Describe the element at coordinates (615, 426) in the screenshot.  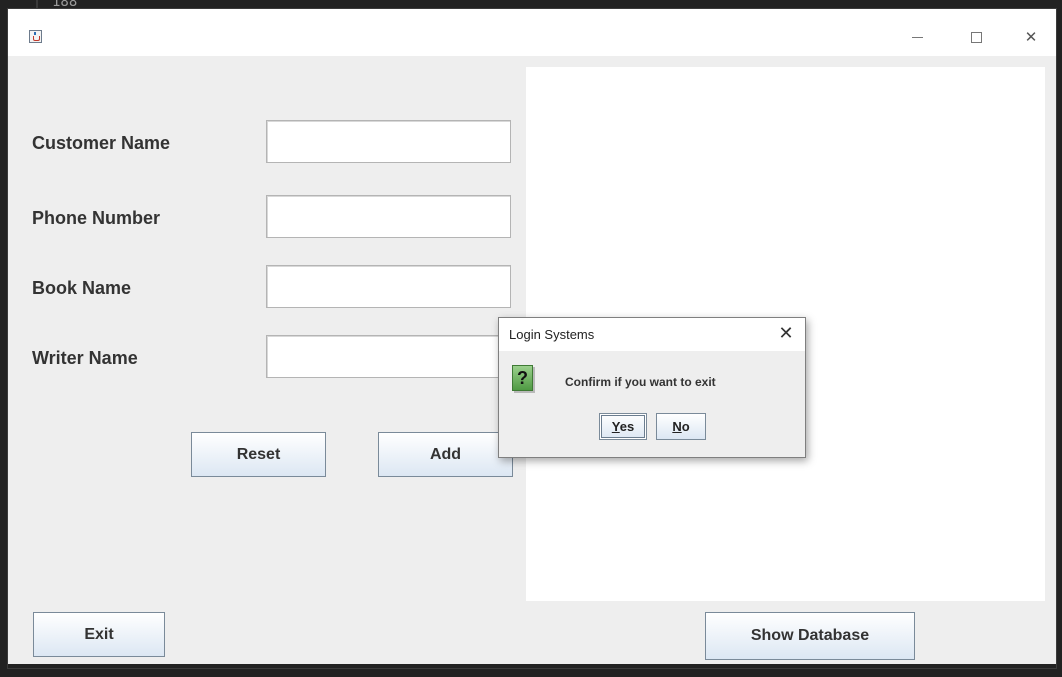
I see `yes-mnemonic: Y` at that location.